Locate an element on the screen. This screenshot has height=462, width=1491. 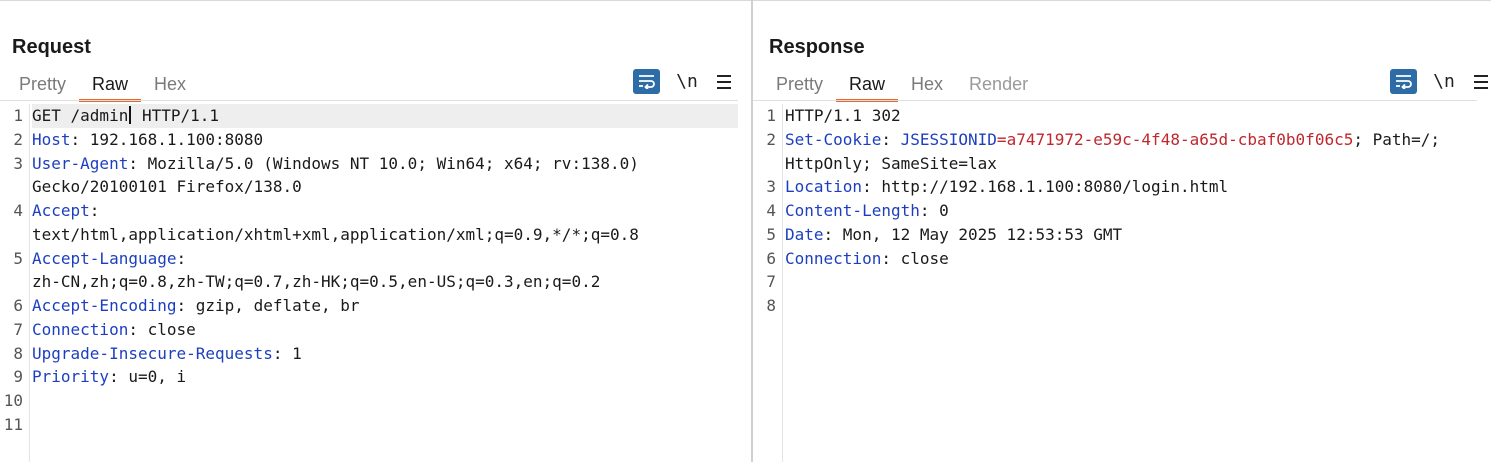
header-name: Accept-Encoding is located at coordinates (104, 305).